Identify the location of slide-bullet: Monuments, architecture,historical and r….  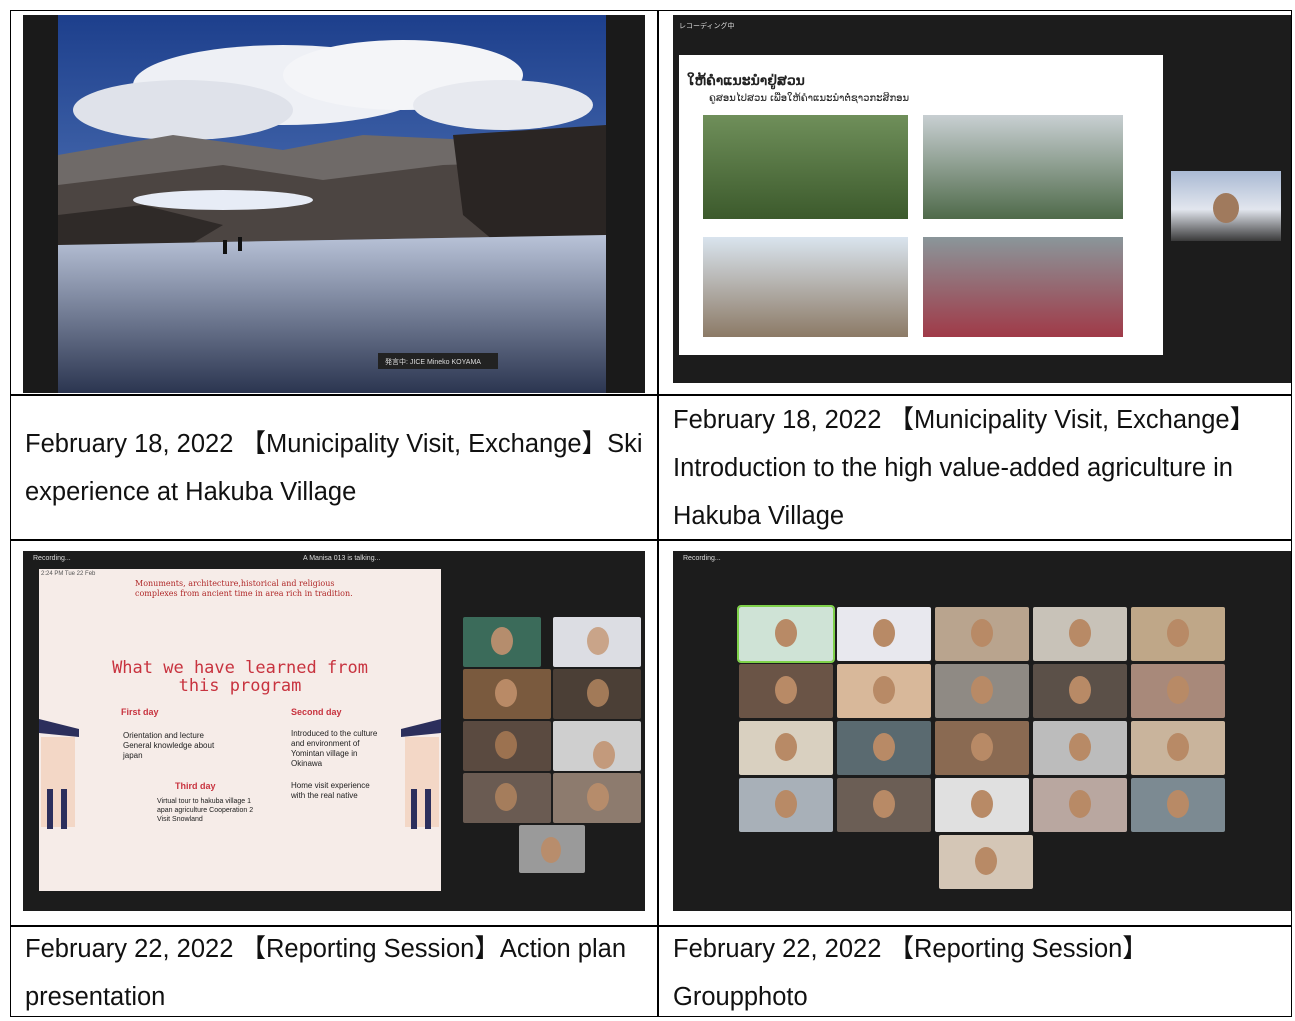
(244, 588).